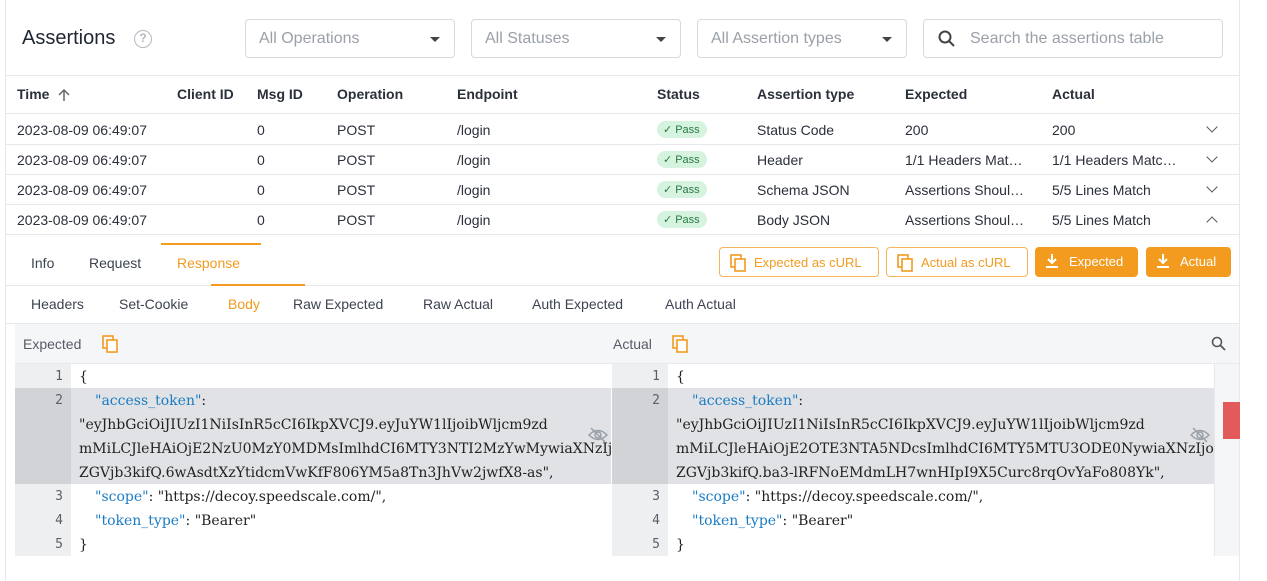 The image size is (1267, 581). Describe the element at coordinates (796, 130) in the screenshot. I see `cell-assertion-type: Status Code` at that location.